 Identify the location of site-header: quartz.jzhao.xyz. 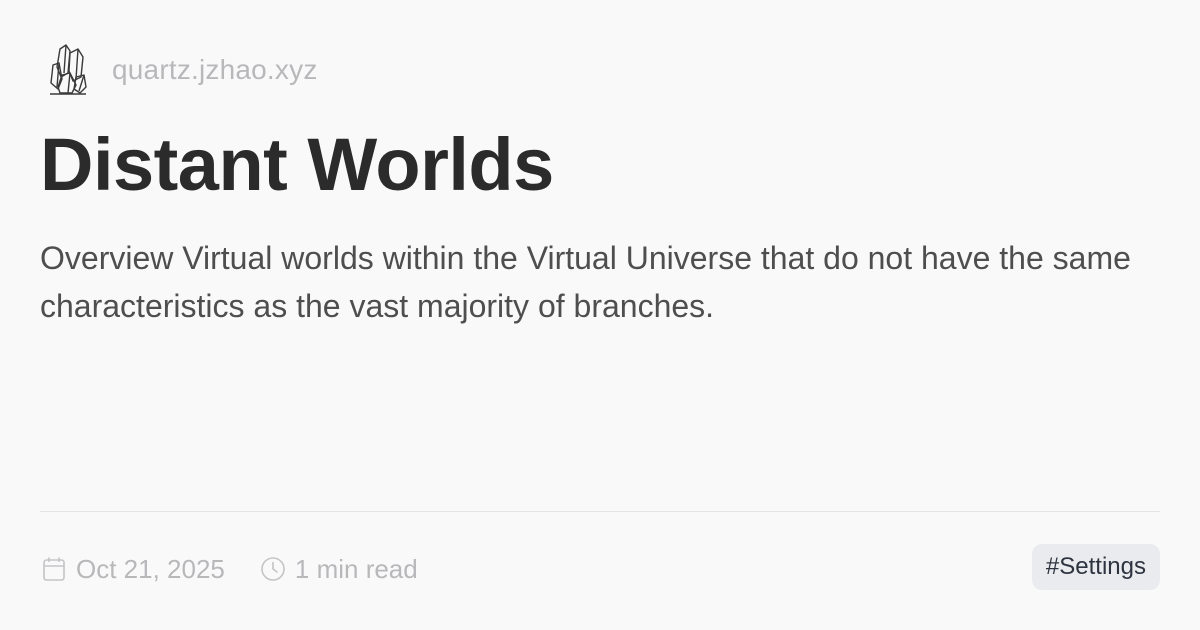
(181, 70).